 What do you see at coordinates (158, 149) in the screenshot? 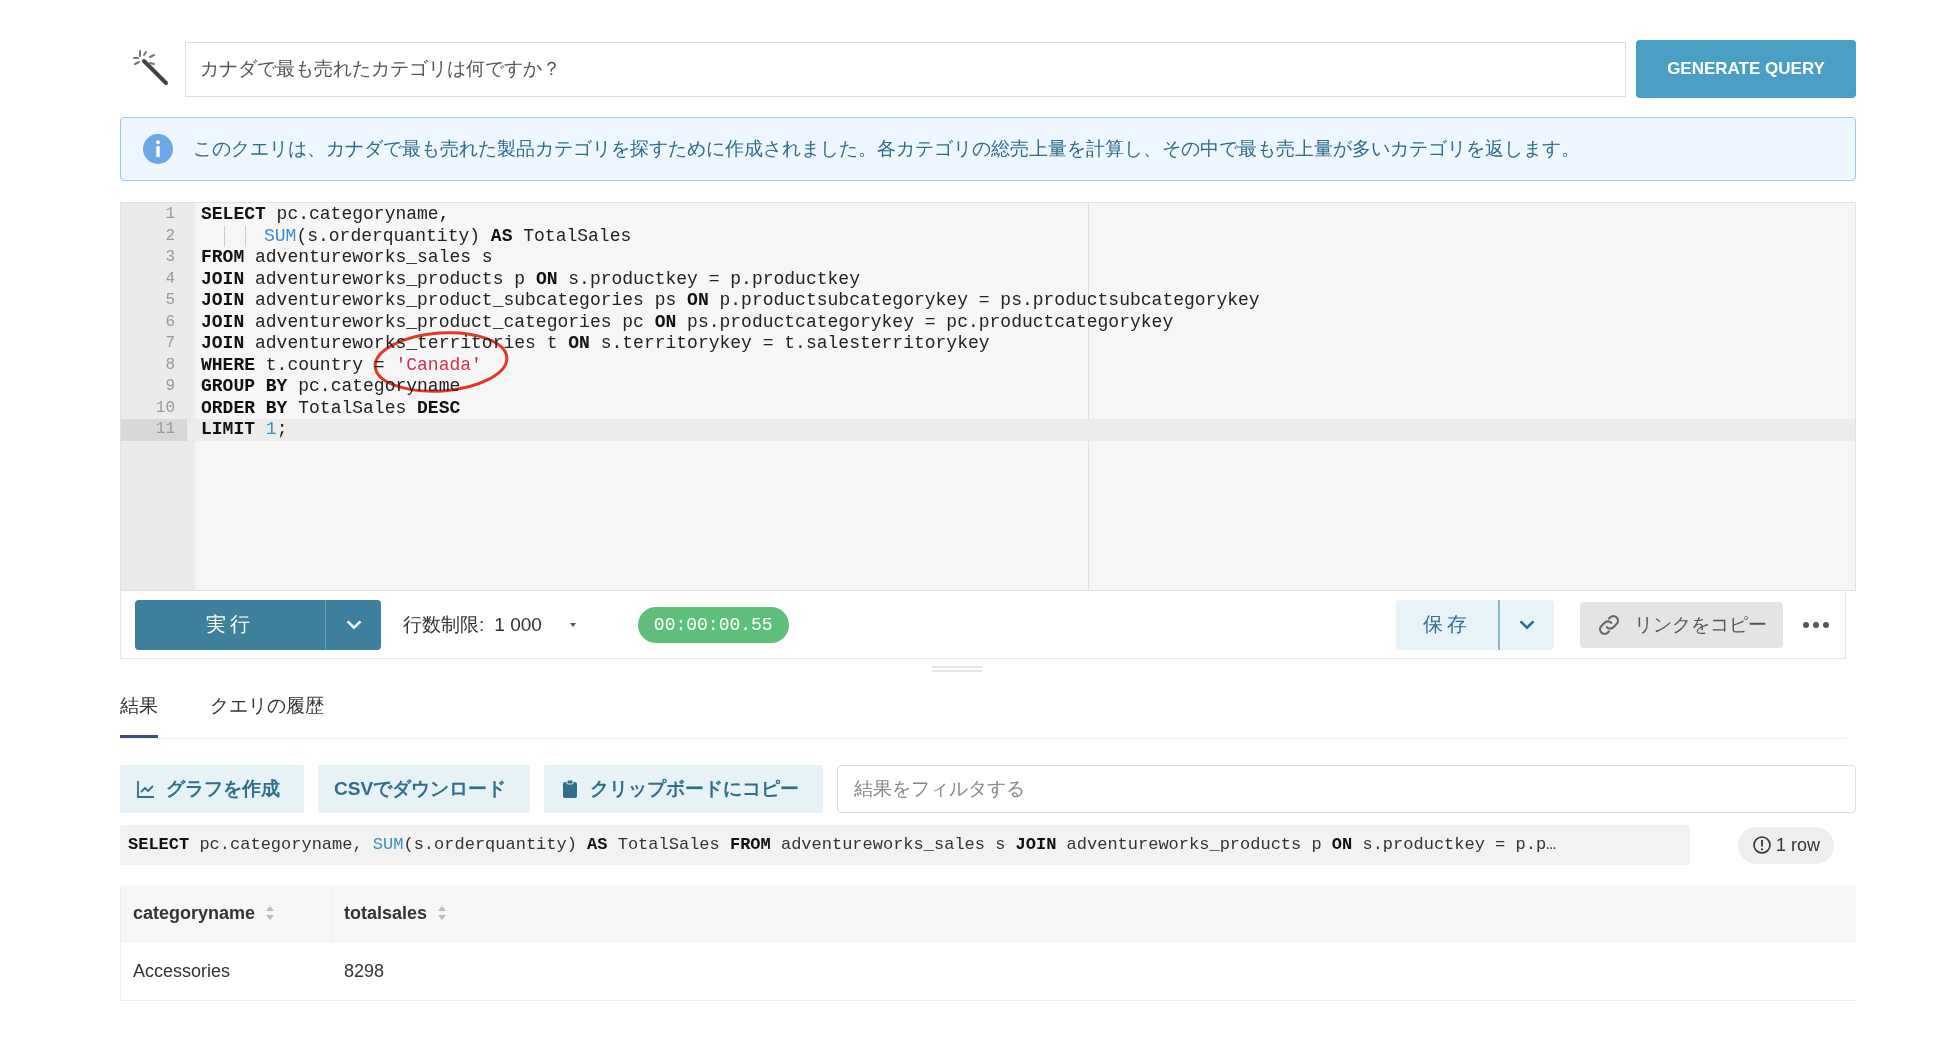
I see `info-icon` at bounding box center [158, 149].